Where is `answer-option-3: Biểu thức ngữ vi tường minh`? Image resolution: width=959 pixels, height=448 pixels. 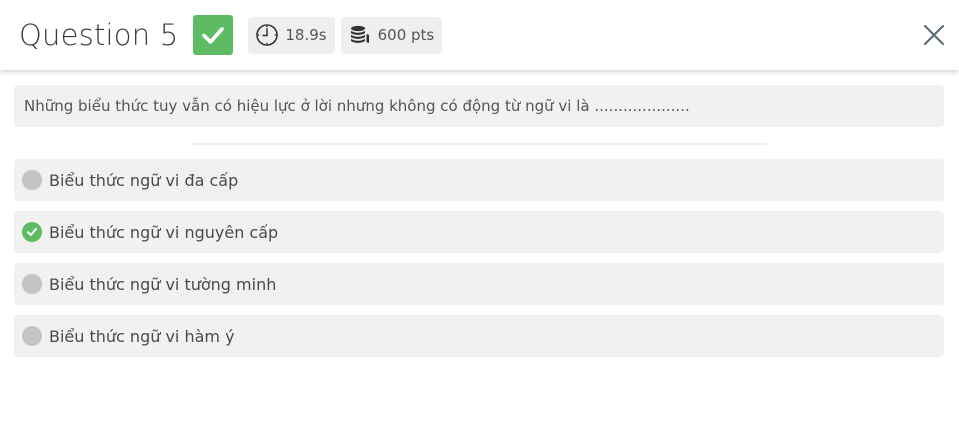 answer-option-3: Biểu thức ngữ vi tường minh is located at coordinates (479, 284).